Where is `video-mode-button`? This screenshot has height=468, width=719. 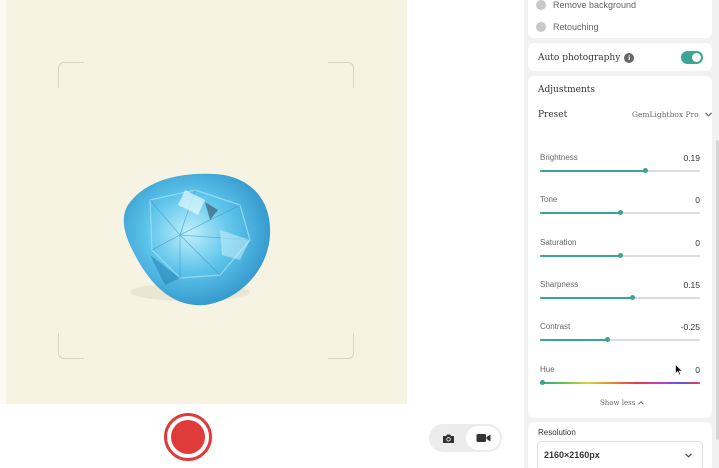
video-mode-button is located at coordinates (483, 438).